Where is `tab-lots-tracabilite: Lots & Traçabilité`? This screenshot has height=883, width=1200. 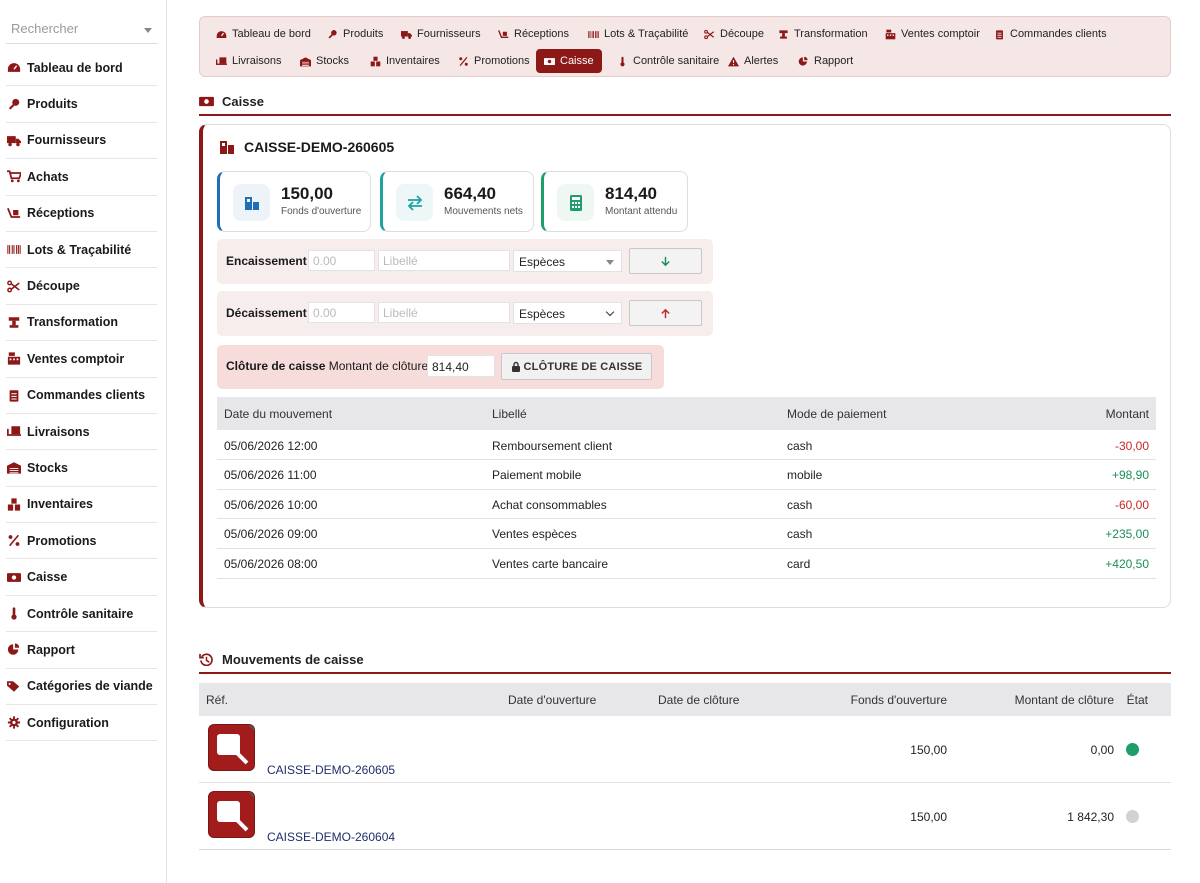 tab-lots-tracabilite: Lots & Traçabilité is located at coordinates (638, 34).